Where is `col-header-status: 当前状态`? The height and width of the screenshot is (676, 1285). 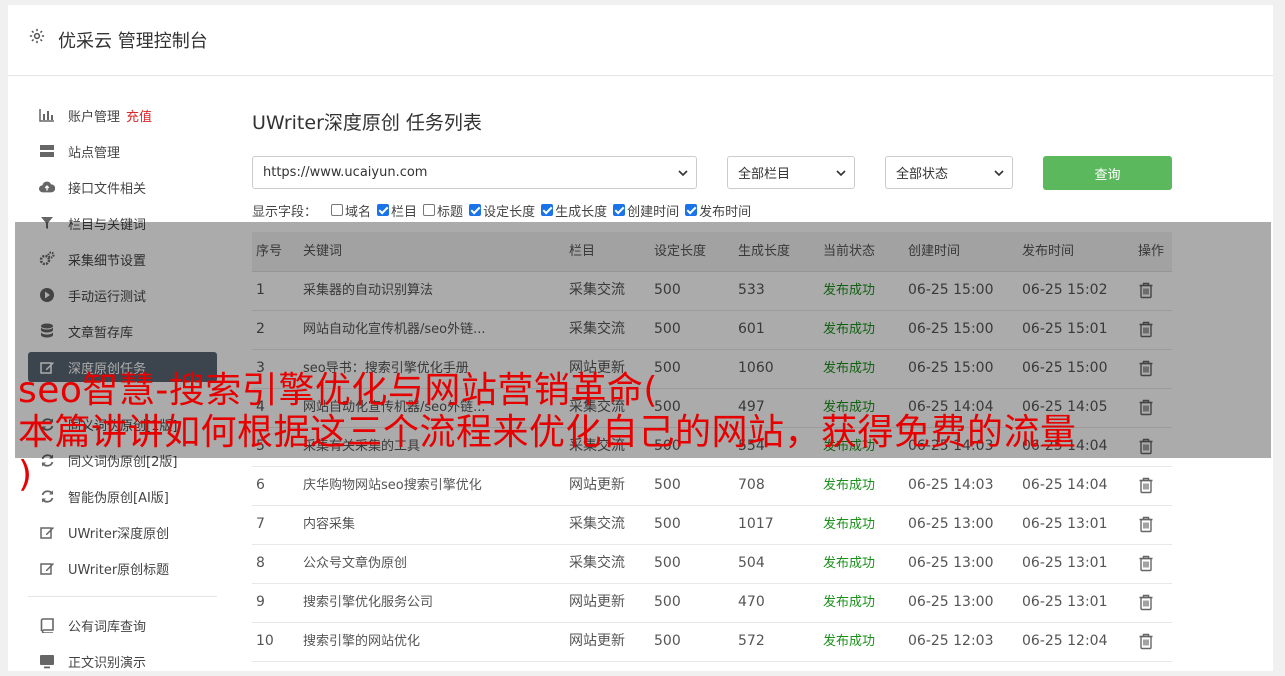
col-header-status: 当前状态 is located at coordinates (849, 251).